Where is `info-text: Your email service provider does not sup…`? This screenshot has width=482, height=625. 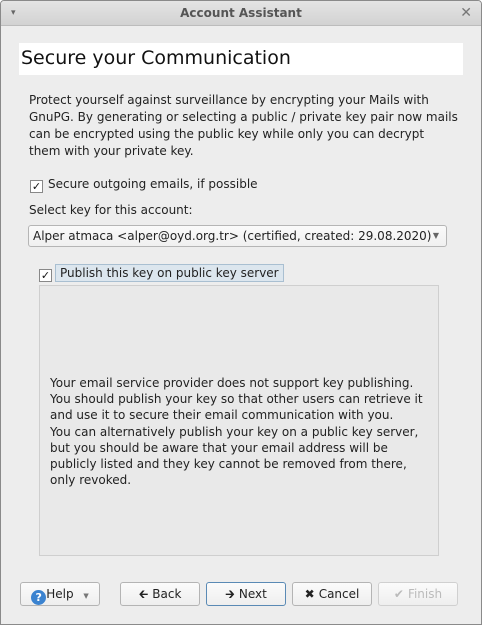 info-text: Your email service provider does not sup… is located at coordinates (236, 432).